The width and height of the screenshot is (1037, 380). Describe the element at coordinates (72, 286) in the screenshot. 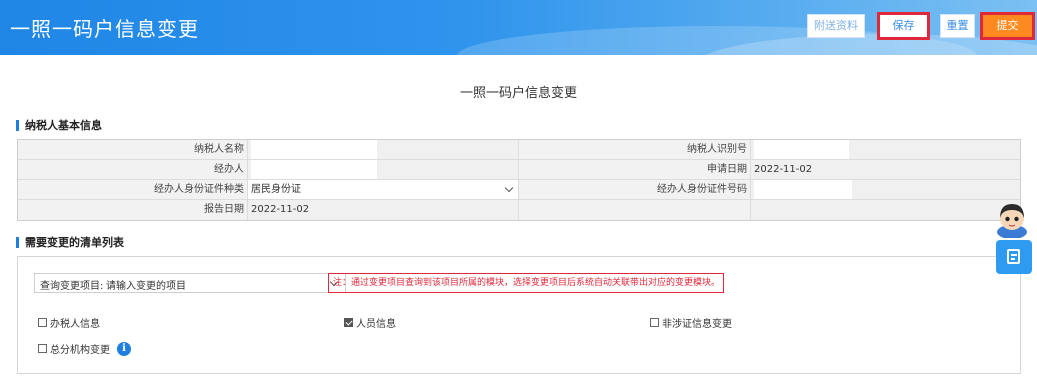

I see `query-label: 查询变更项目:` at that location.